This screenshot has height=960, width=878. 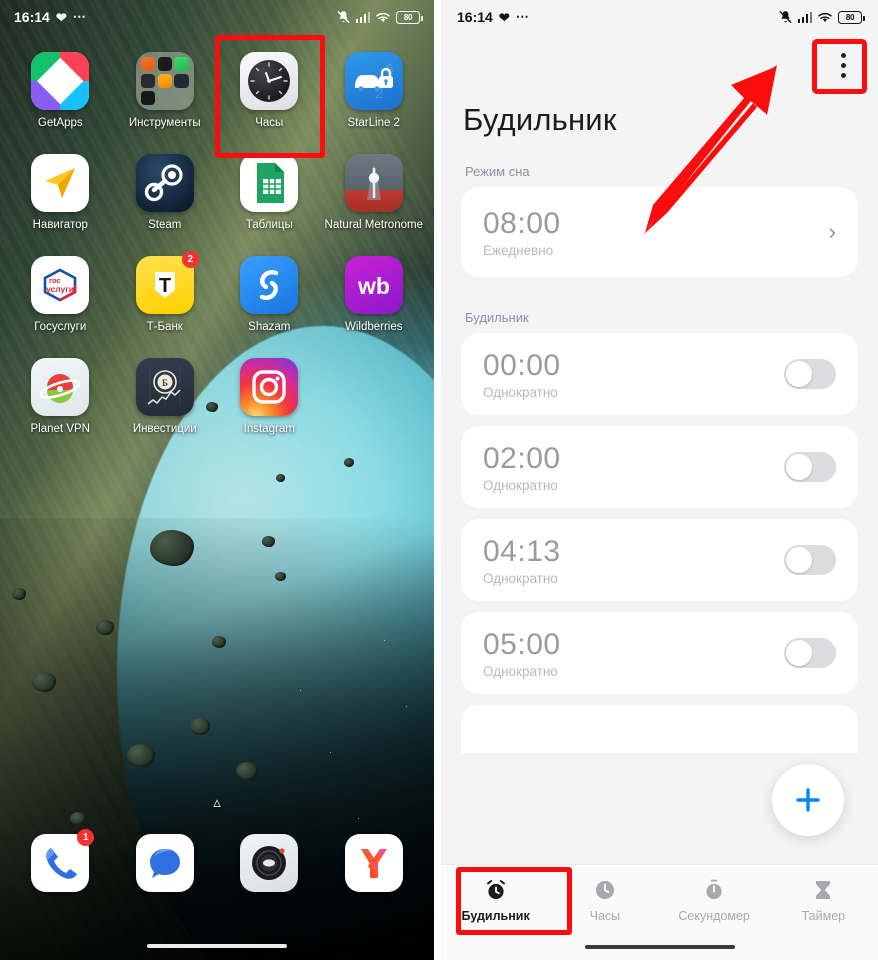 What do you see at coordinates (808, 800) in the screenshot?
I see `add-alarm-button` at bounding box center [808, 800].